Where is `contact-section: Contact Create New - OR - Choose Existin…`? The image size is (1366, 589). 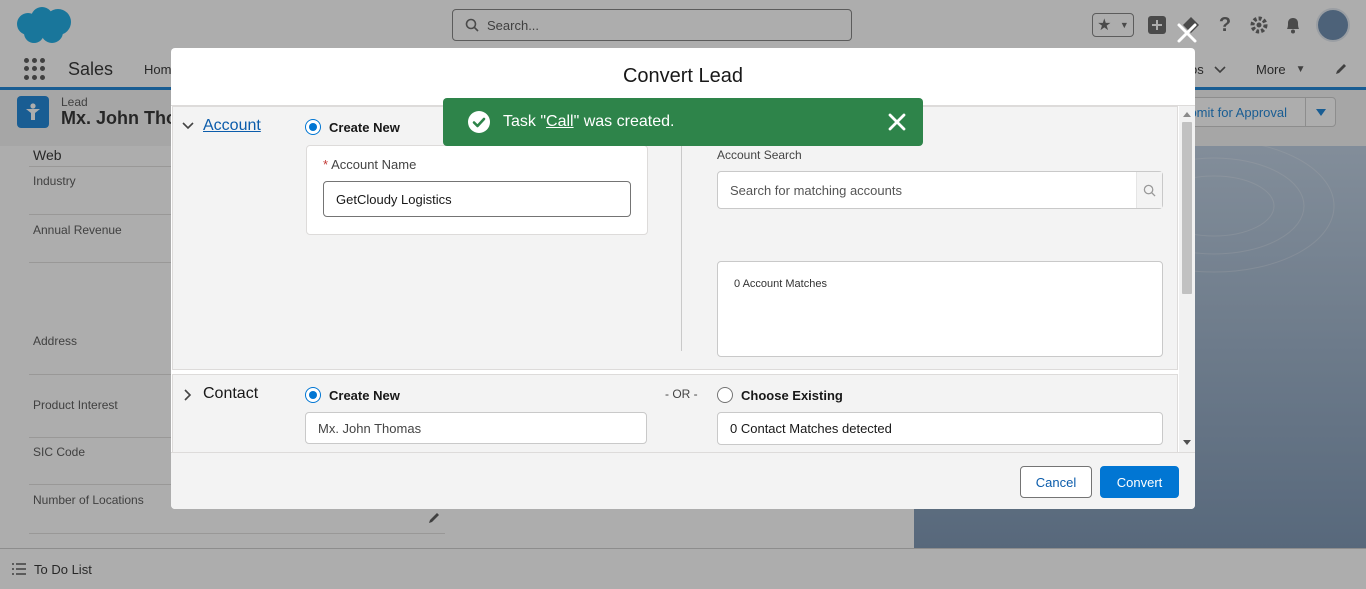 contact-section: Contact Create New - OR - Choose Existin… is located at coordinates (675, 413).